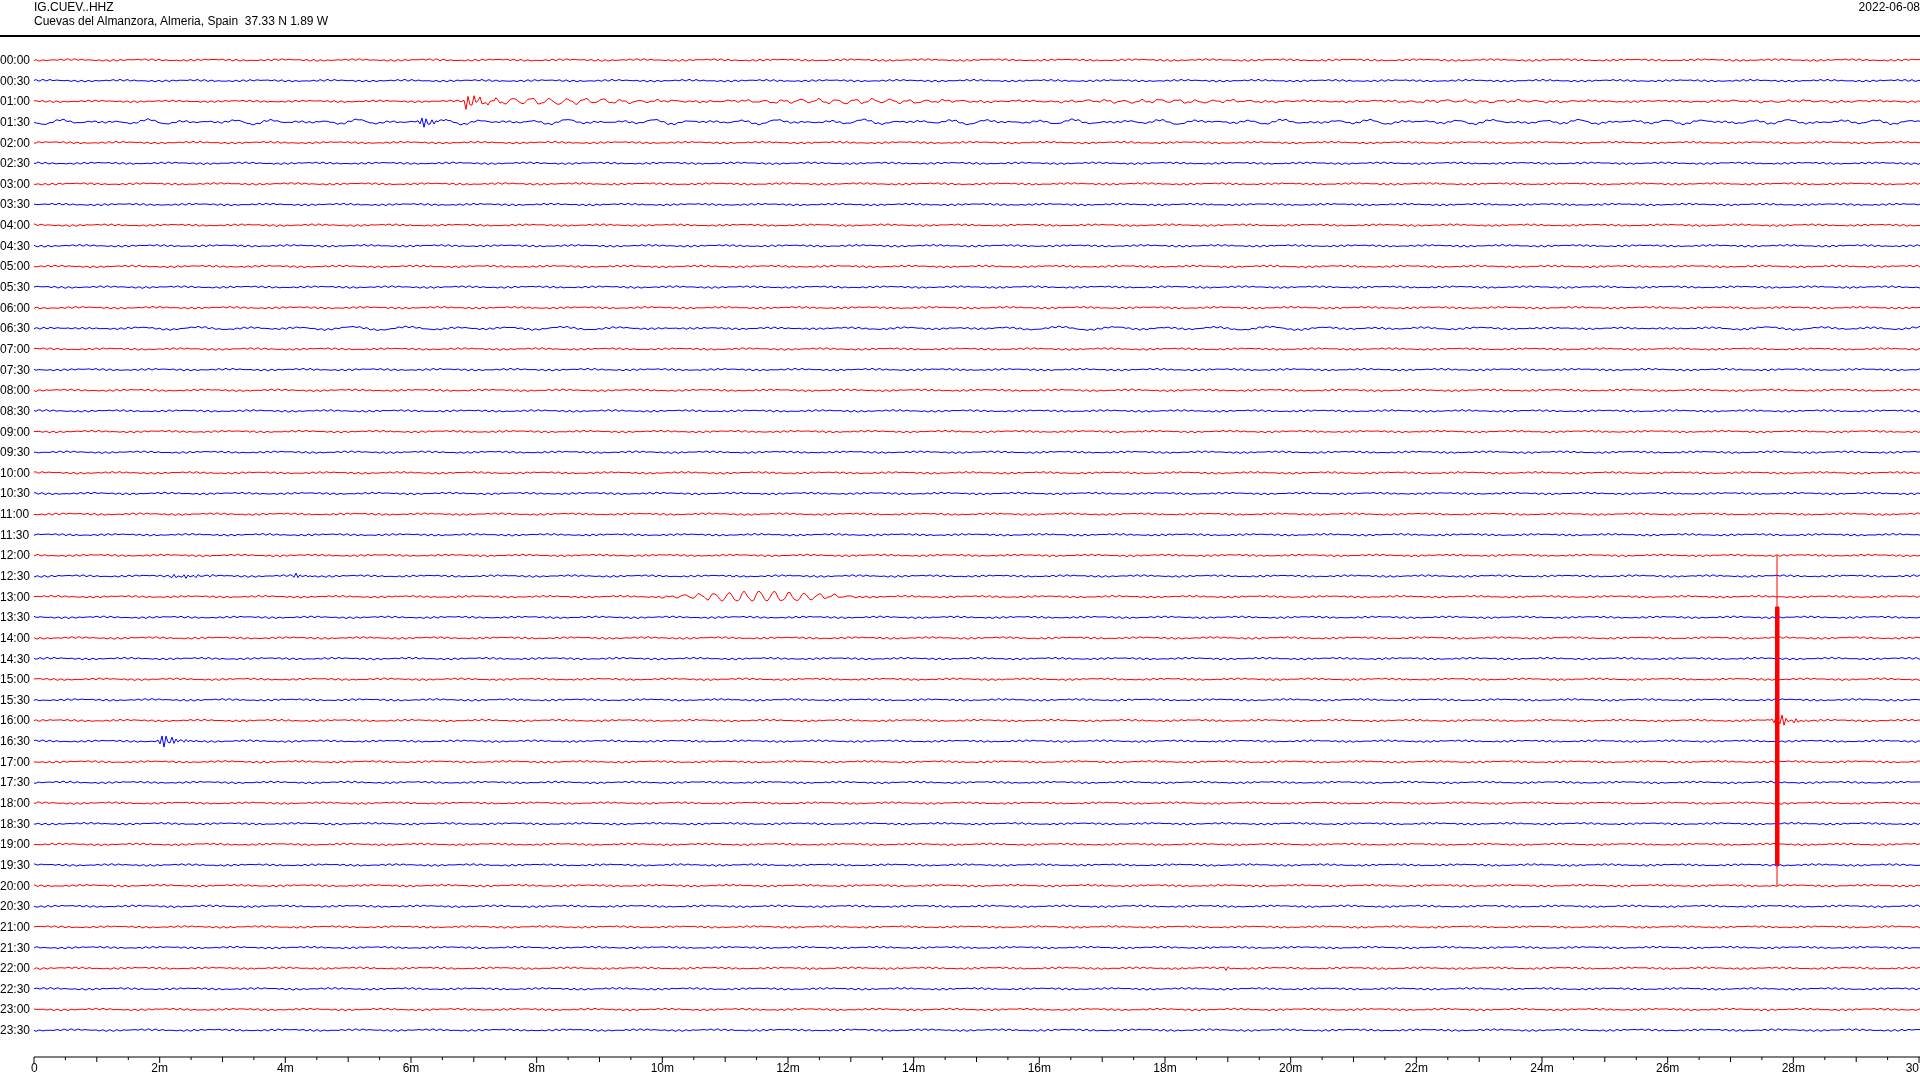 The width and height of the screenshot is (1920, 1080). Describe the element at coordinates (1416, 1068) in the screenshot. I see `axis-tick-label: 22m` at that location.